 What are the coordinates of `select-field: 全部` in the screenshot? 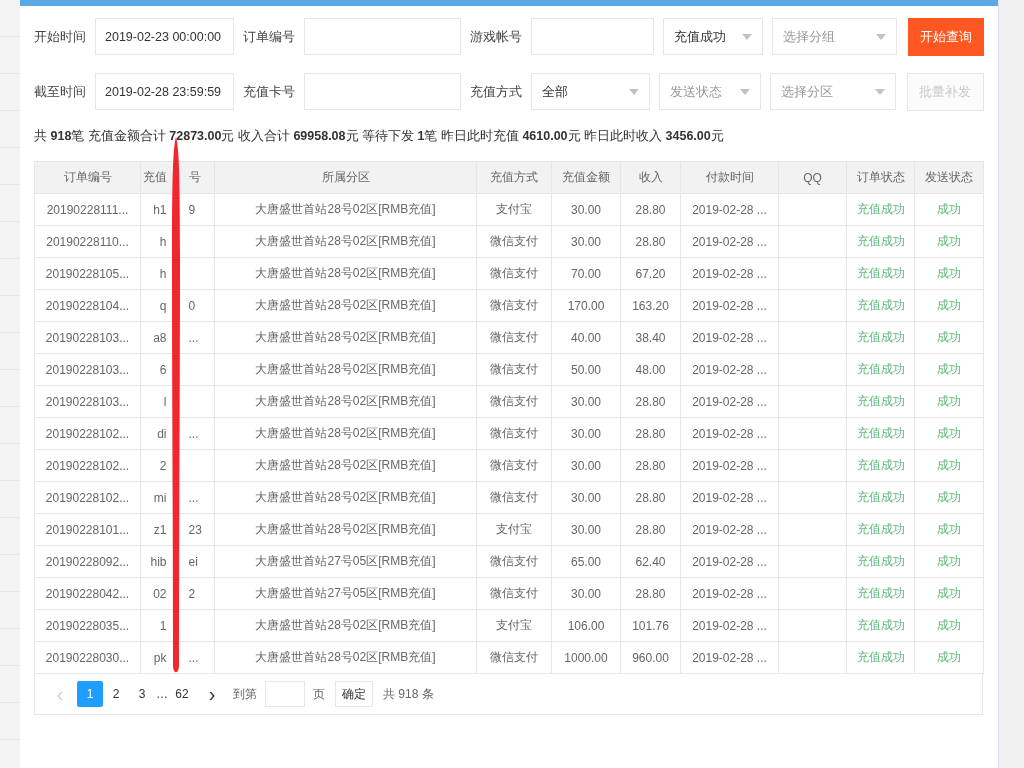 It's located at (591, 91).